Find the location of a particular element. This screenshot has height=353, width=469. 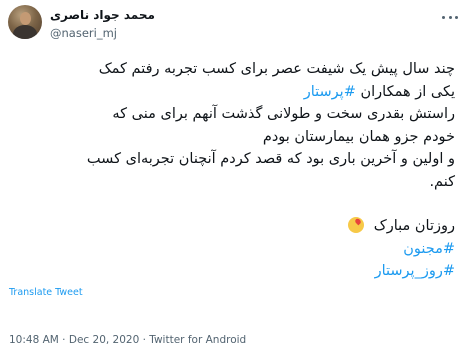

avatar-face is located at coordinates (25, 18).